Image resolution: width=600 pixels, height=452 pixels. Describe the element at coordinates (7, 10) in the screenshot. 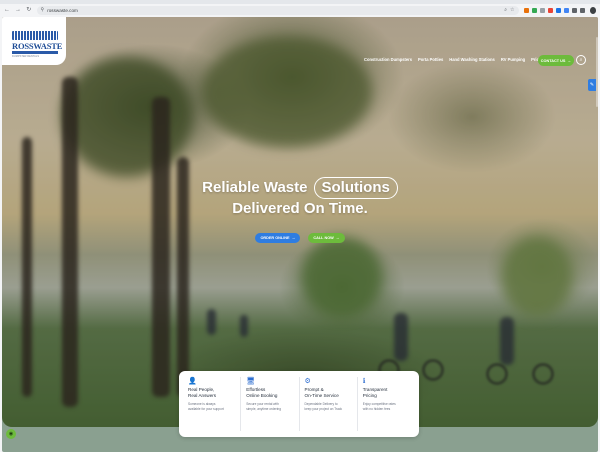

I see `back-button: ←` at that location.